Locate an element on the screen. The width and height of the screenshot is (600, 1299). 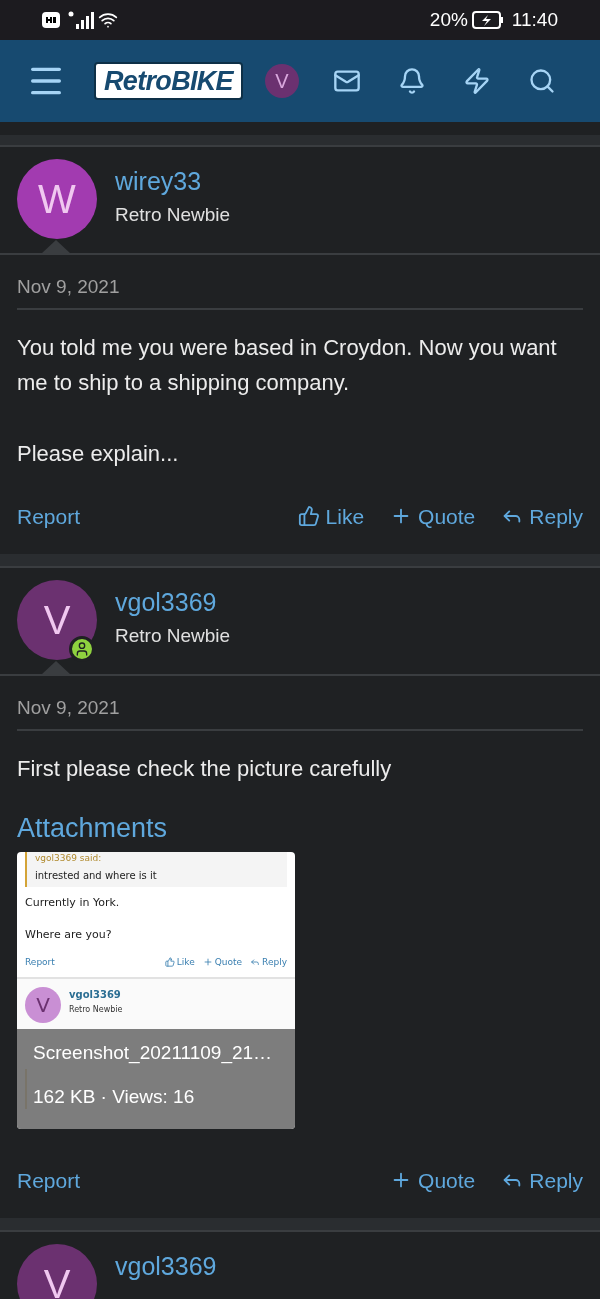
quote-author: vgol3369 said: is located at coordinates (69, 857).